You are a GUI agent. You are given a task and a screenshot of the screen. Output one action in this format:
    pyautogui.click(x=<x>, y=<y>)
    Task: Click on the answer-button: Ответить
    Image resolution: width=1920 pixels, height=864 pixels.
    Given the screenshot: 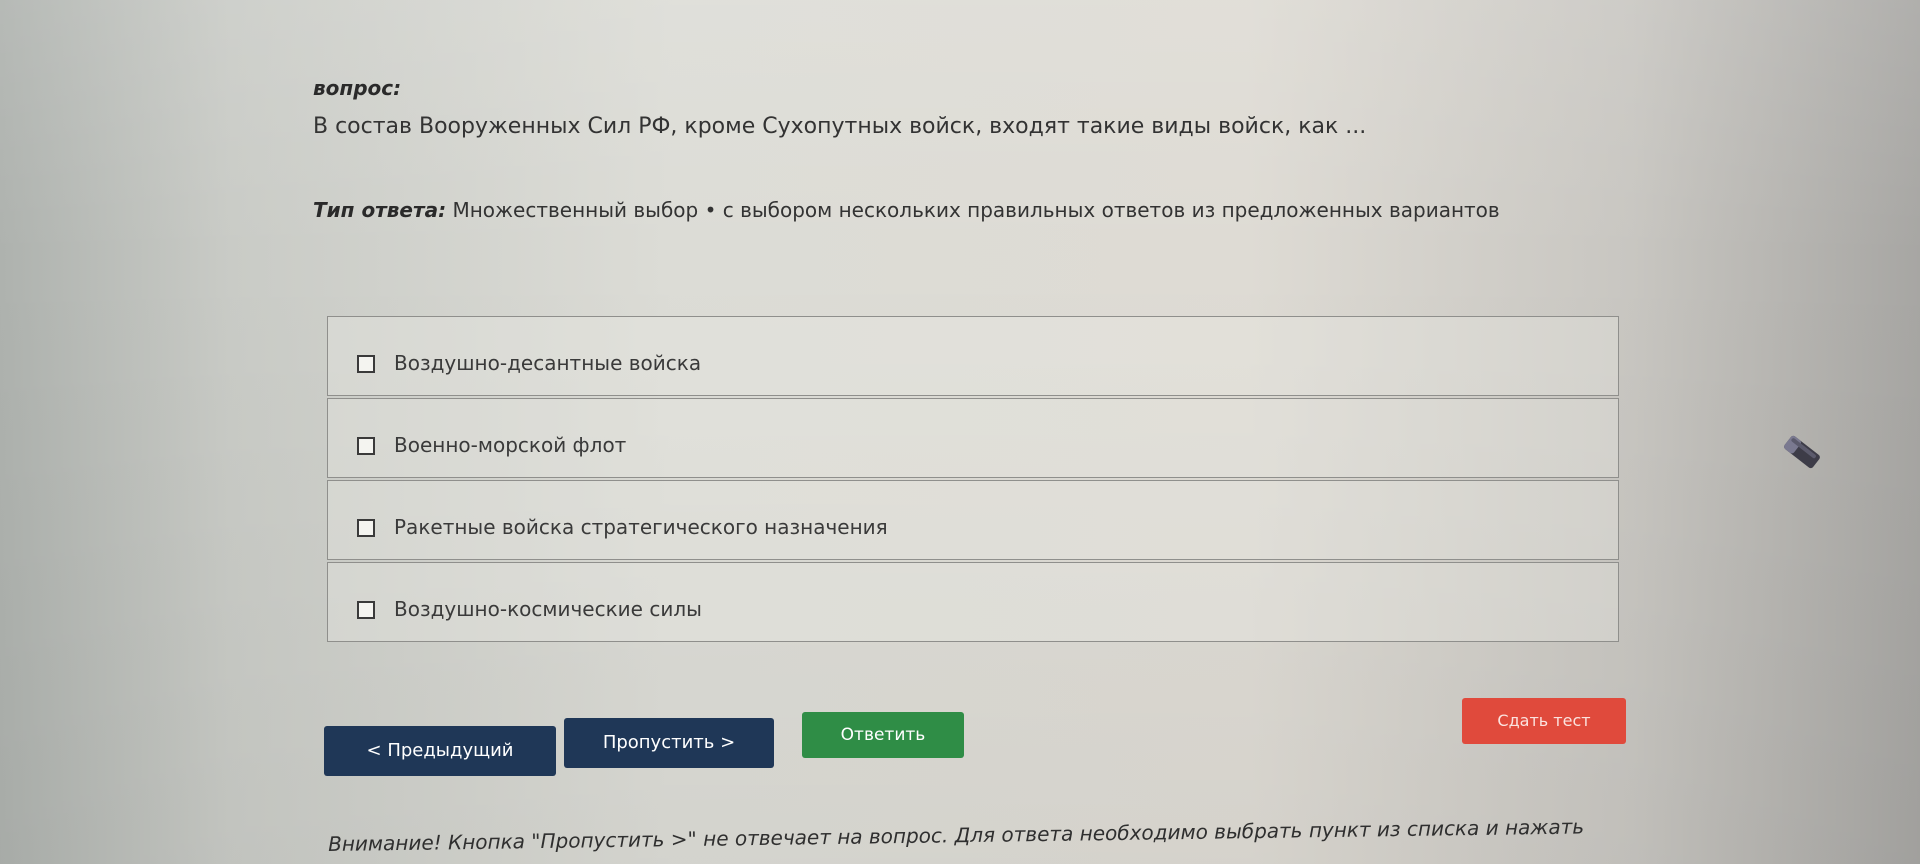 What is the action you would take?
    pyautogui.click(x=883, y=735)
    